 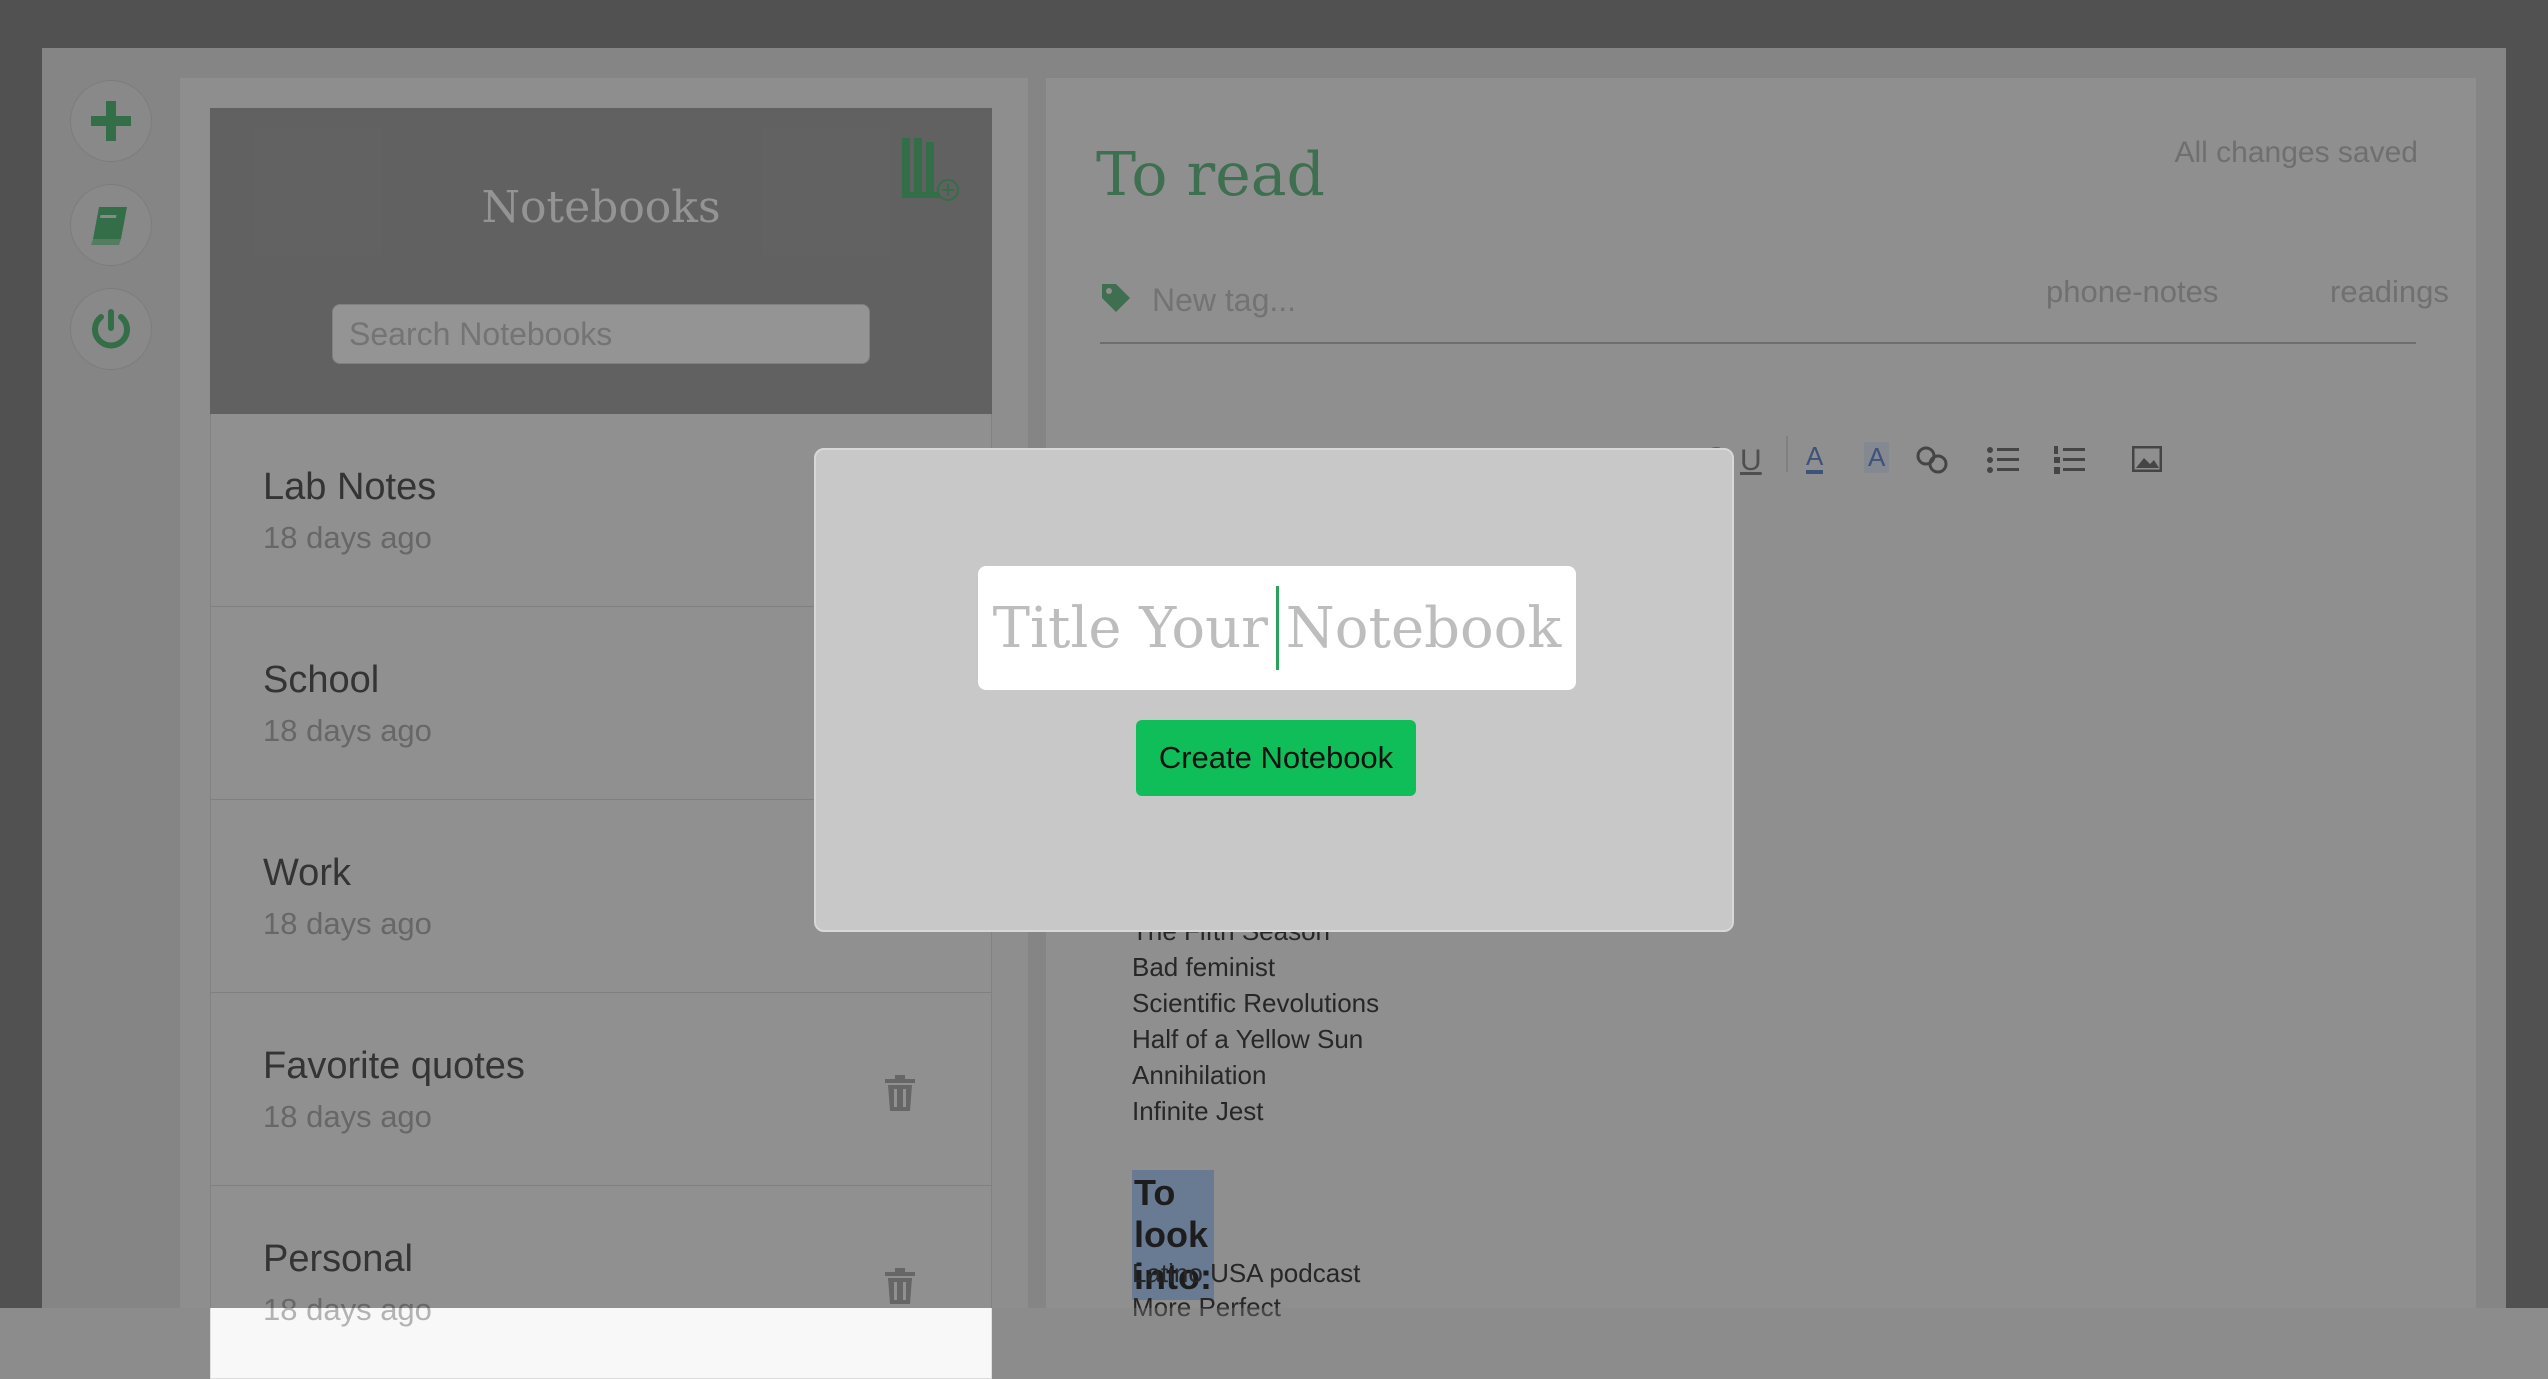 I want to click on create-notebook-button: Create Notebook, so click(x=1276, y=758).